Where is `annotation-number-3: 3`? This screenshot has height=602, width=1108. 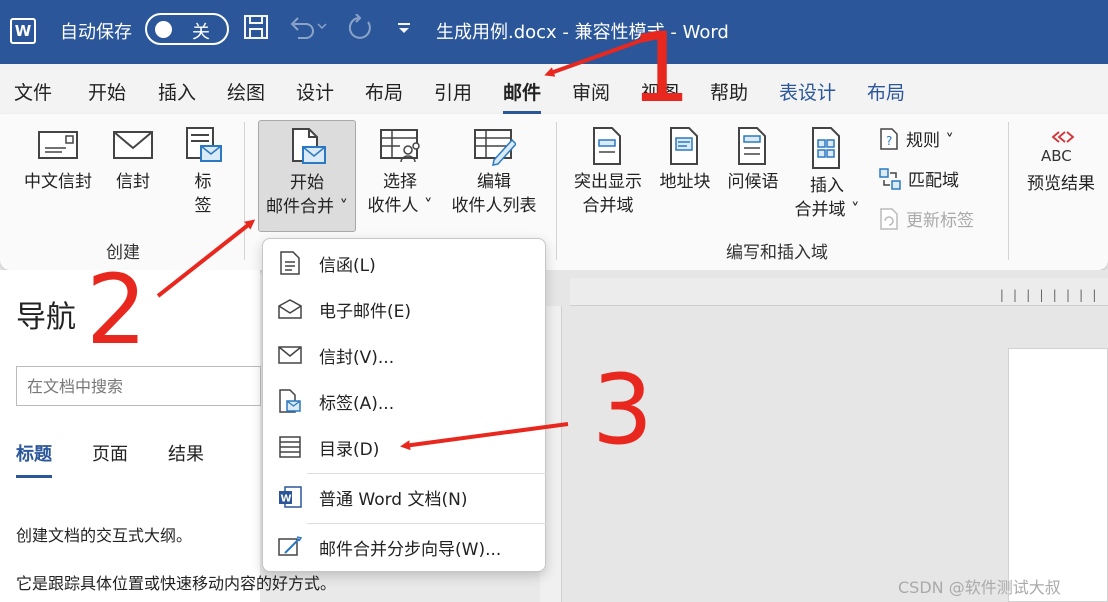
annotation-number-3: 3 is located at coordinates (623, 410).